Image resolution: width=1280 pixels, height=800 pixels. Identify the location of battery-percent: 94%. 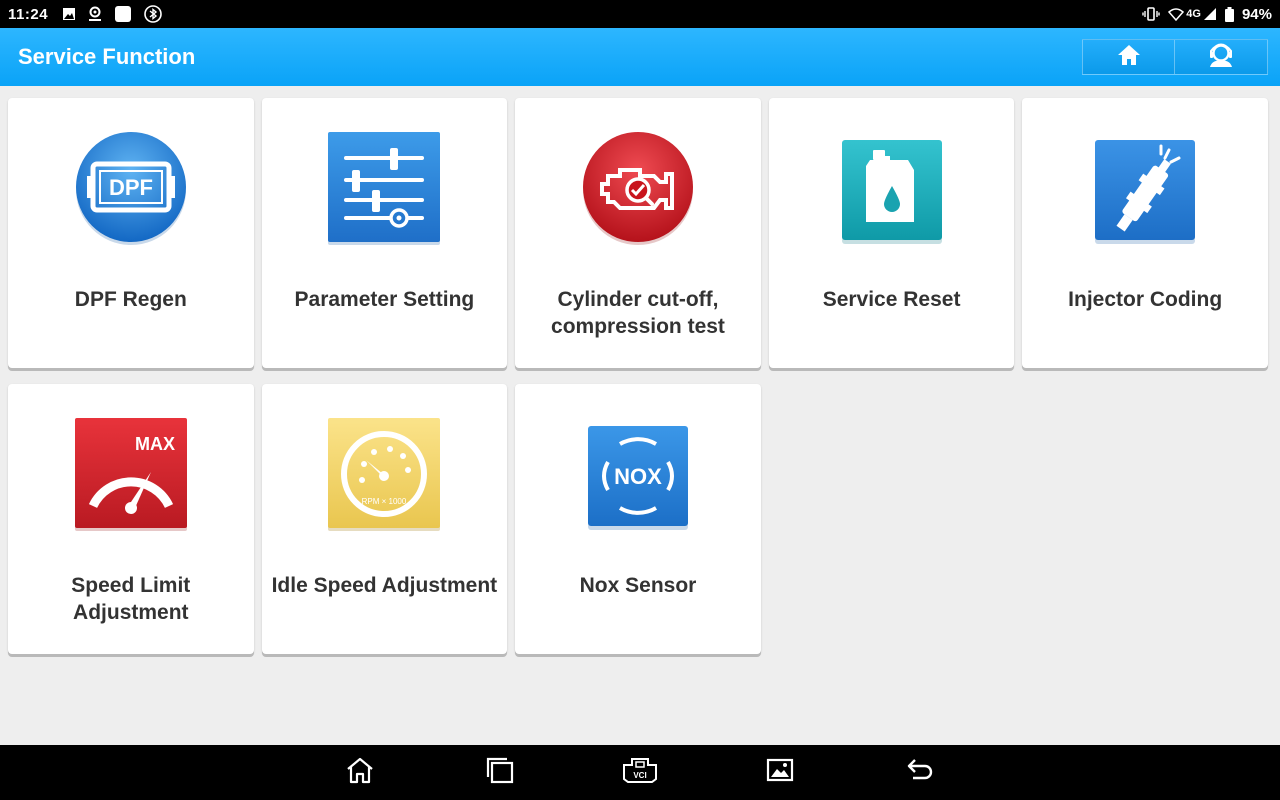
(1256, 14).